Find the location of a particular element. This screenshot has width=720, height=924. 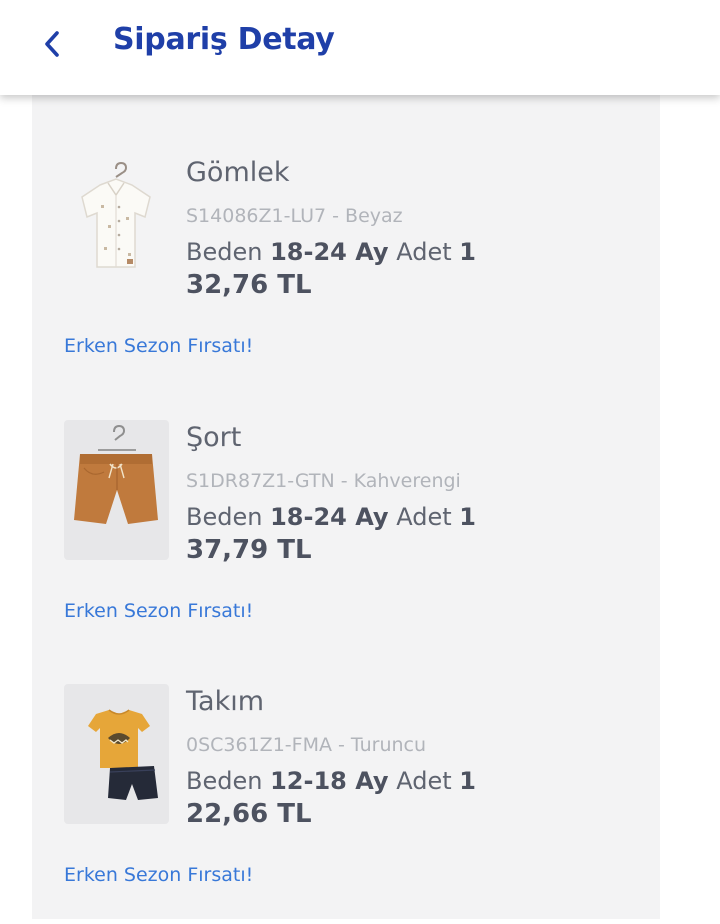

product-image-shirt is located at coordinates (116, 225).